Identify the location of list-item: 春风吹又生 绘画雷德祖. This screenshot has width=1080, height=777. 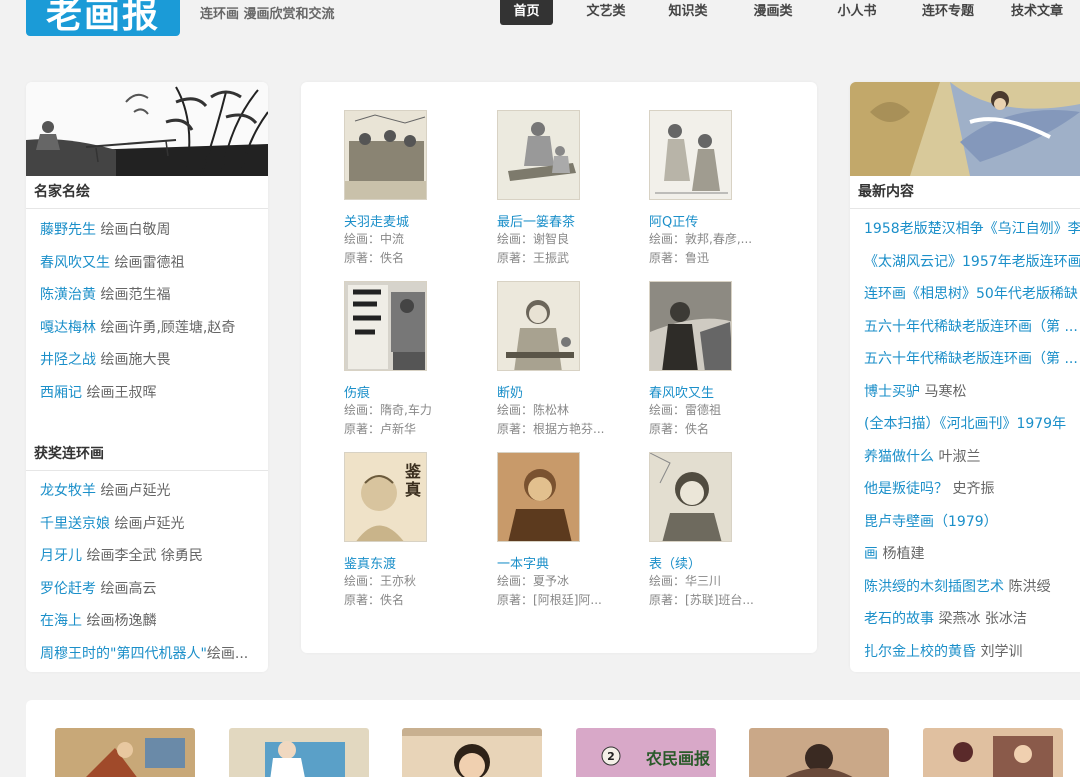
(154, 263).